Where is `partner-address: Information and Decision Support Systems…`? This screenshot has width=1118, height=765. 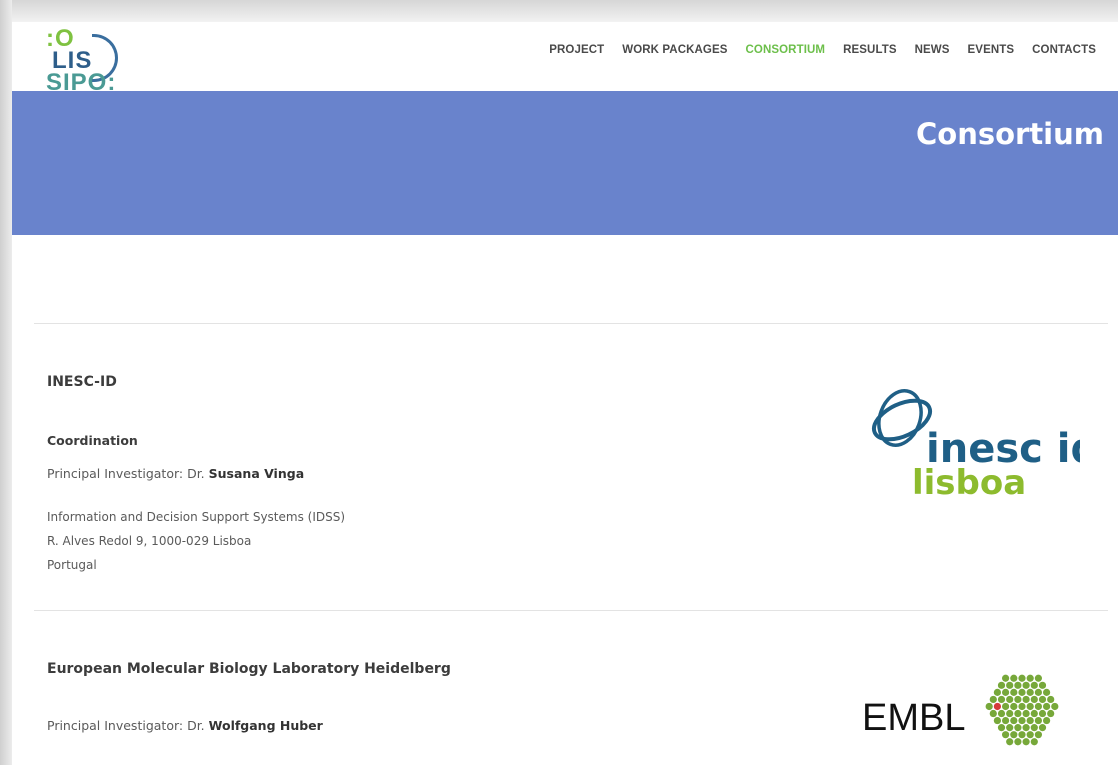 partner-address: Information and Decision Support Systems… is located at coordinates (196, 541).